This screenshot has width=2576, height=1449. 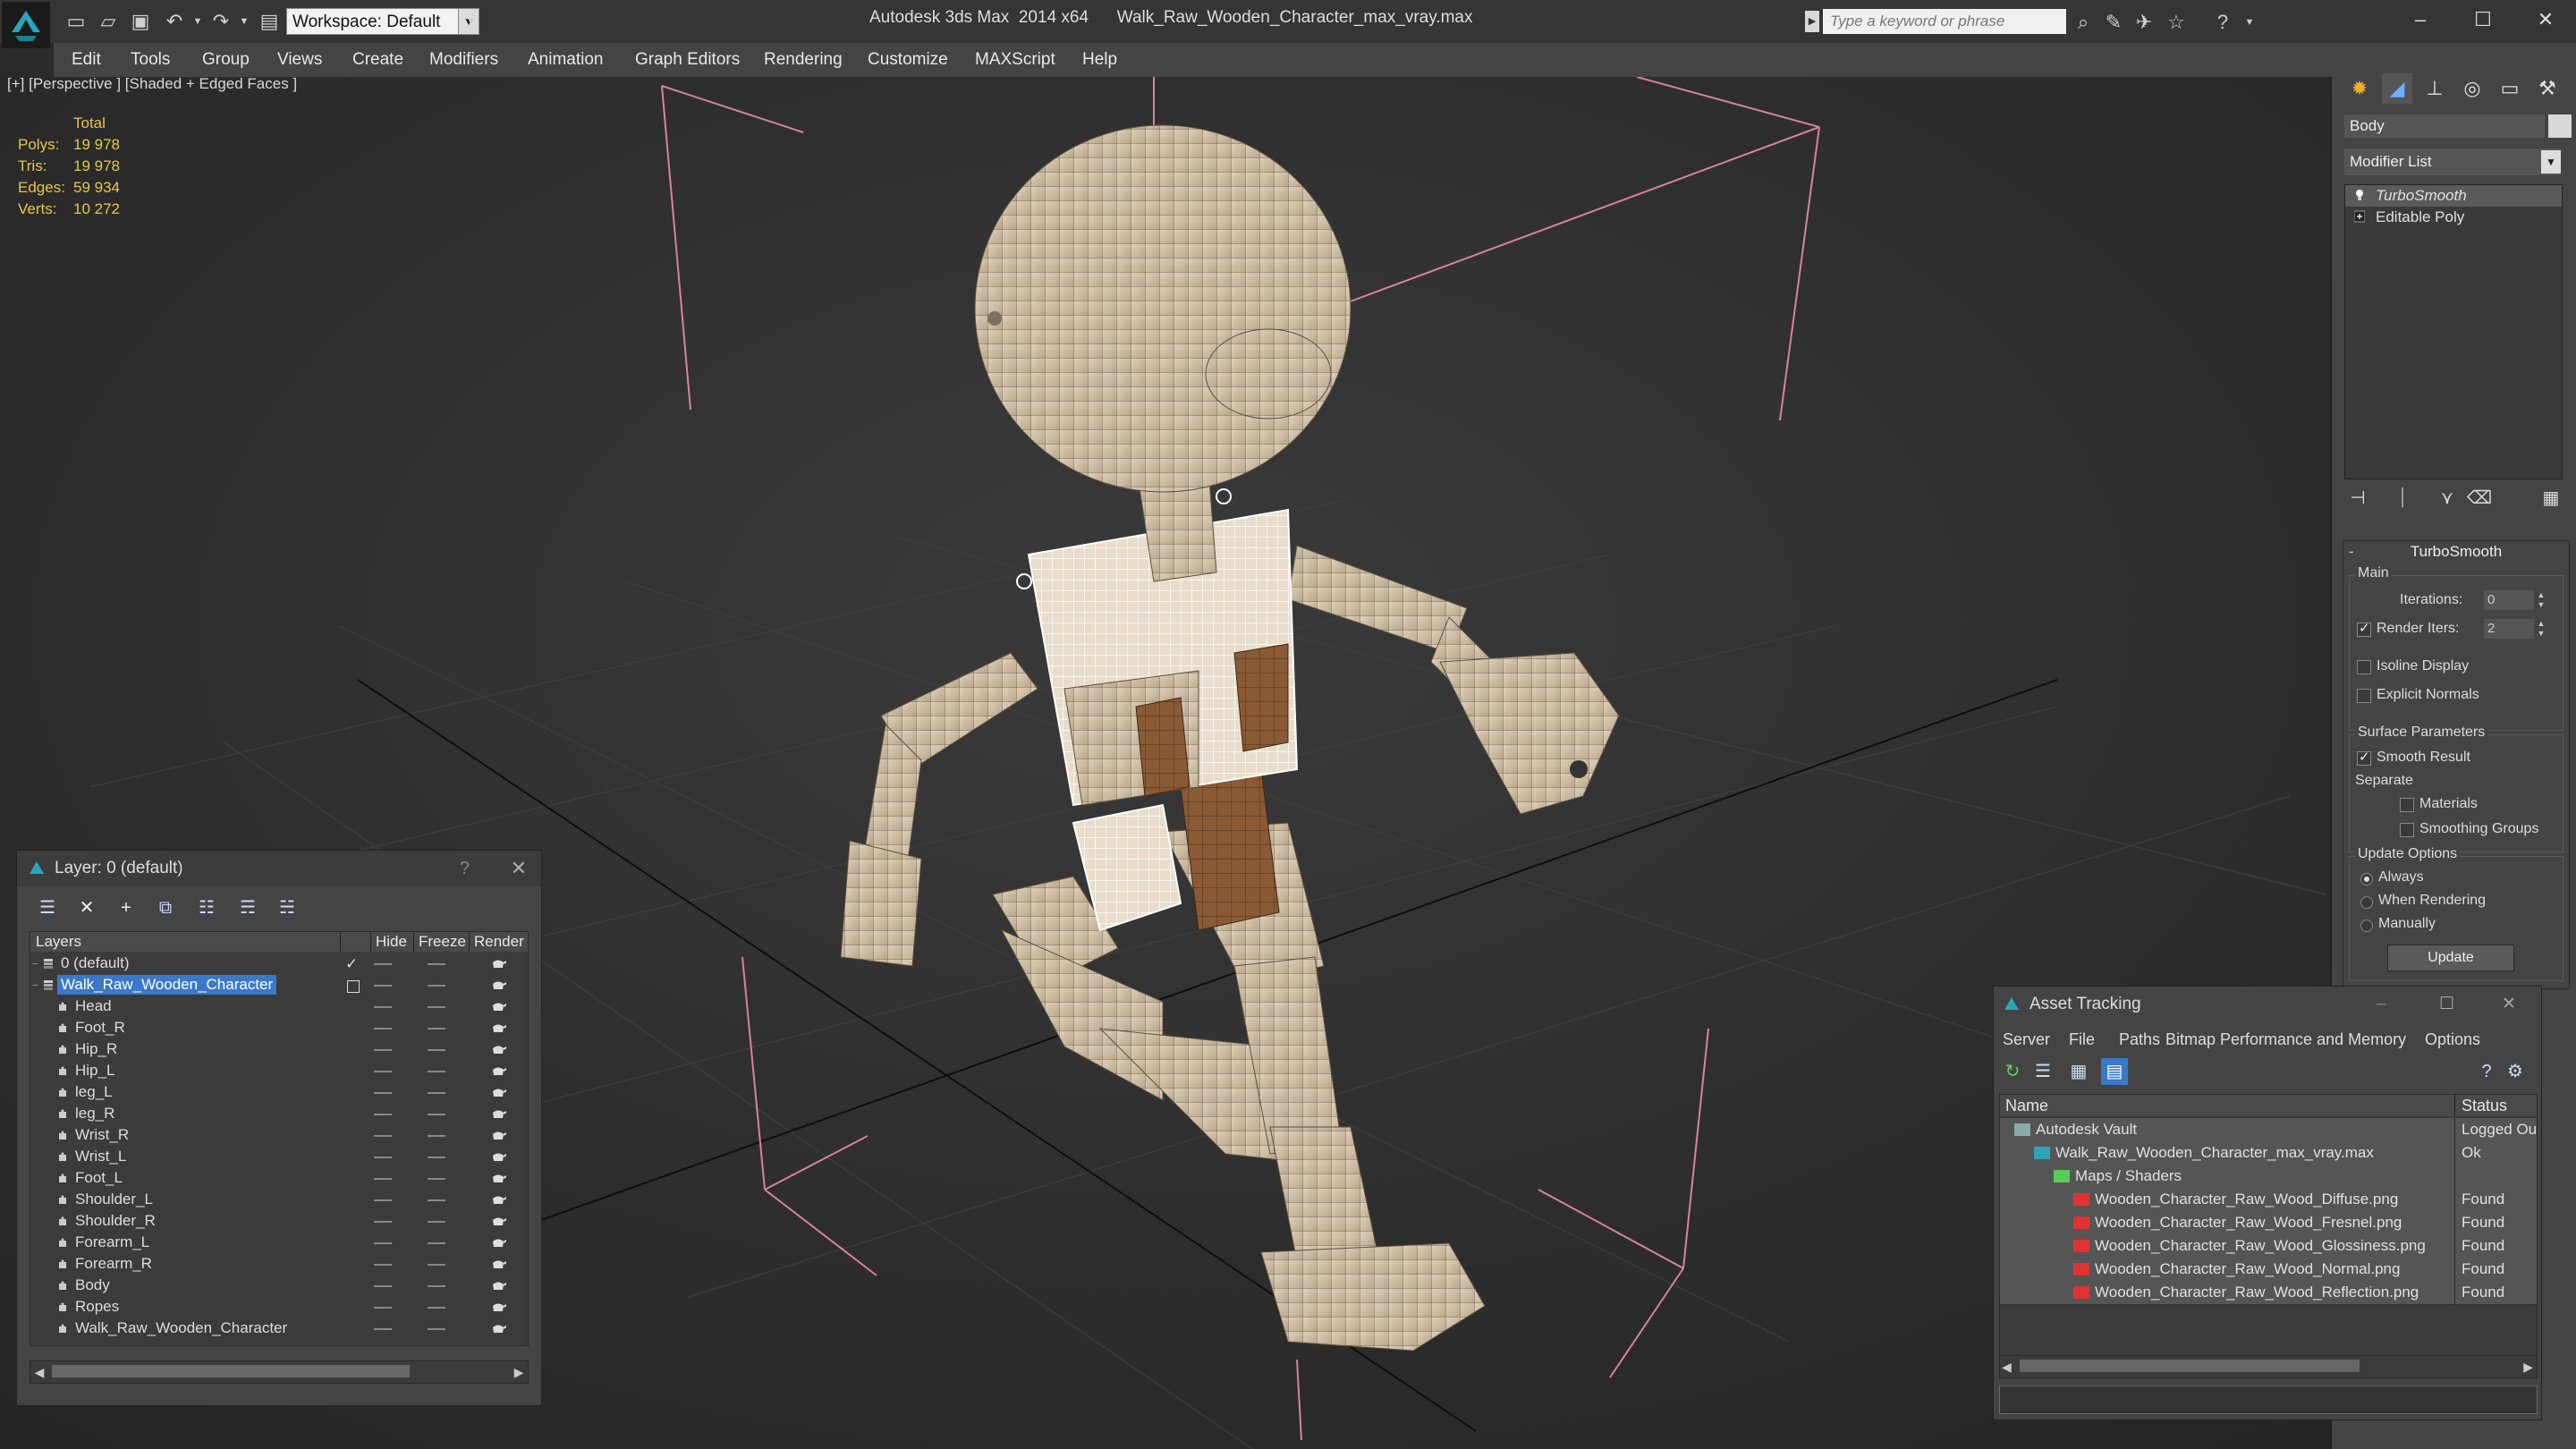 What do you see at coordinates (2364, 667) in the screenshot?
I see `isoline-display-checkbox` at bounding box center [2364, 667].